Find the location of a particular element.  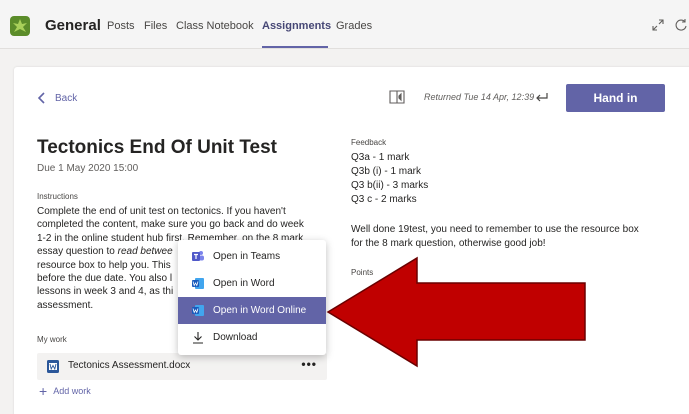

attached-file: Tectonics Assessment.docx ••• is located at coordinates (182, 366).